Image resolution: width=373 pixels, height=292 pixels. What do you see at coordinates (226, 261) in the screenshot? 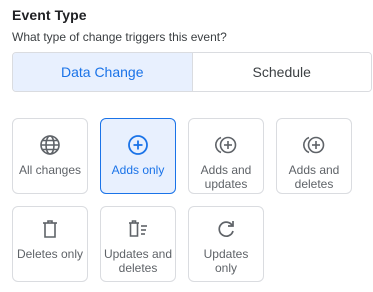
I see `option-label: Updates only` at bounding box center [226, 261].